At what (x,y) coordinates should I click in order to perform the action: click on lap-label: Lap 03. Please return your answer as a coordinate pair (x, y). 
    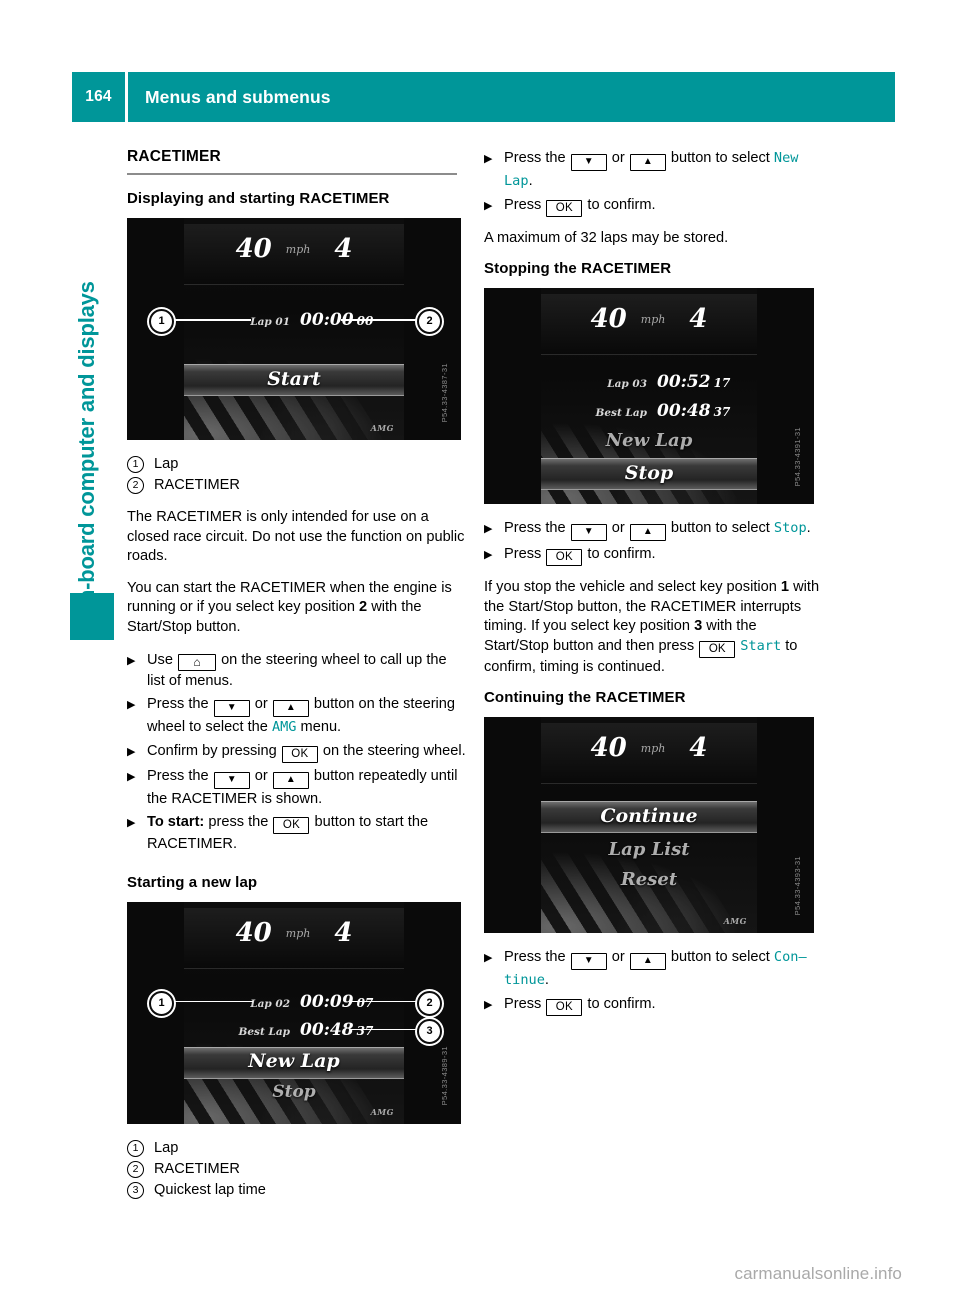
    Looking at the image, I should click on (627, 384).